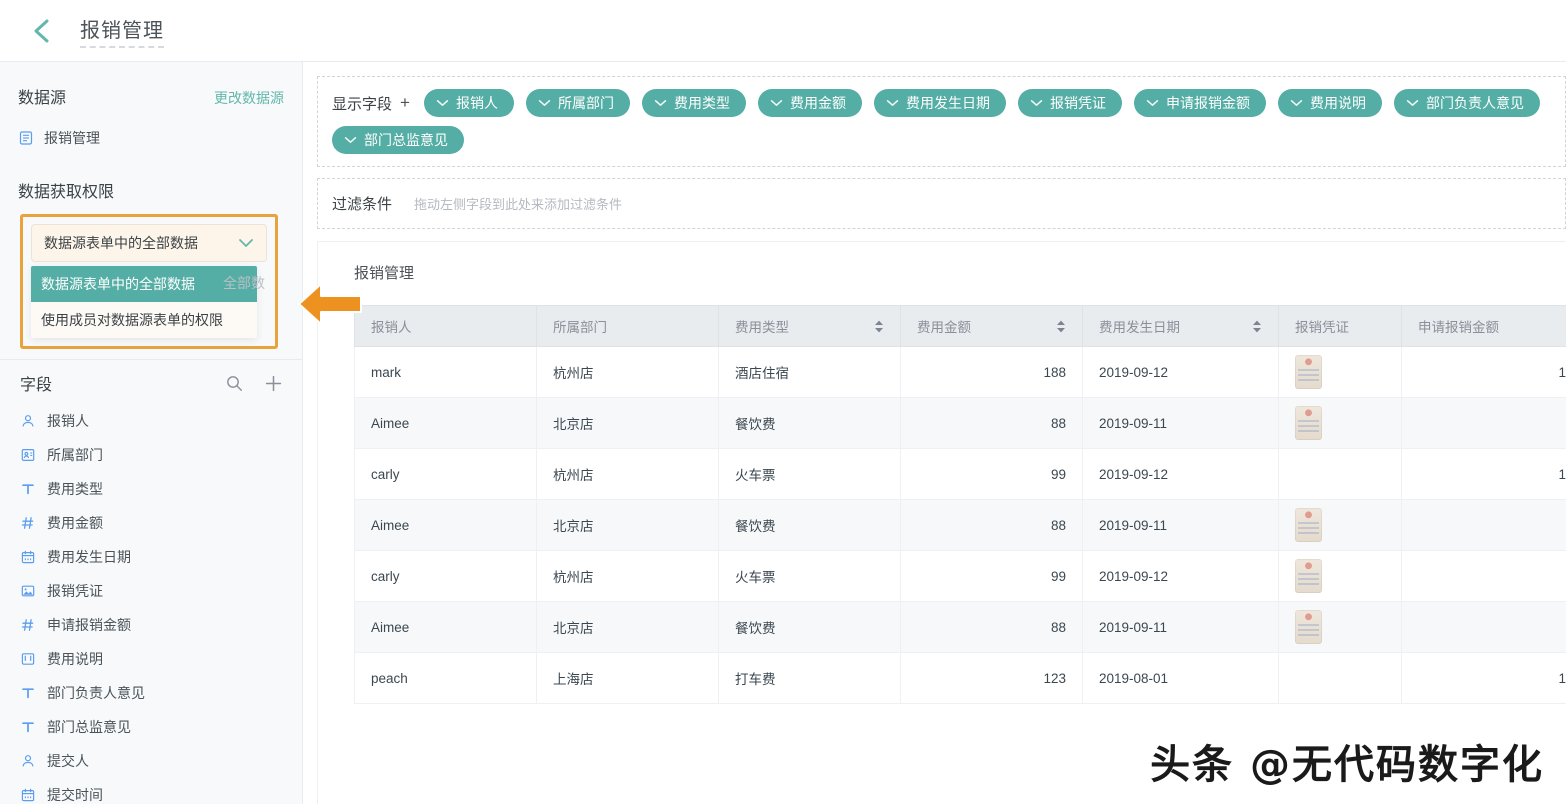 The height and width of the screenshot is (804, 1566). Describe the element at coordinates (398, 140) in the screenshot. I see `show-field-tag-9: 部门总监意见` at that location.